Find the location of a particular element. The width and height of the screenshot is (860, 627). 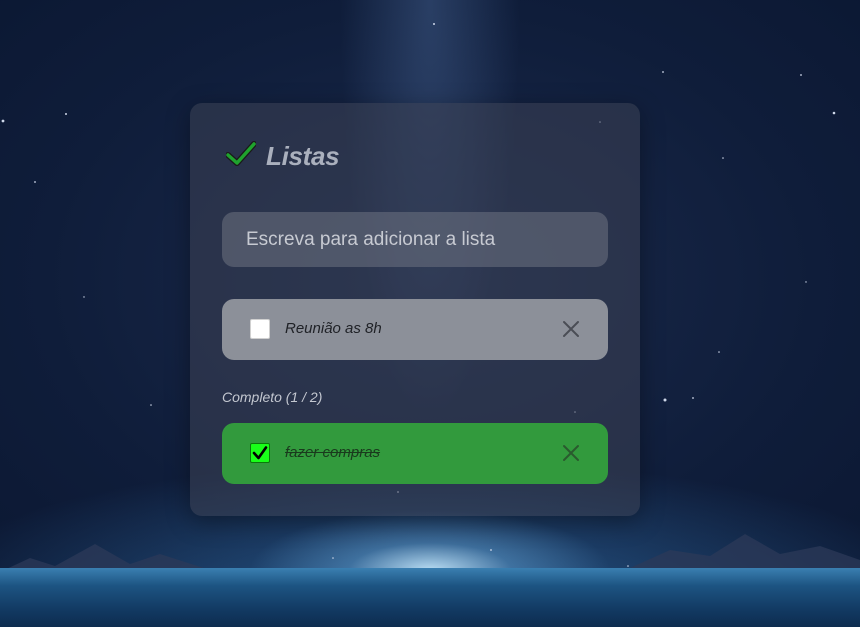

check-icon is located at coordinates (260, 453).